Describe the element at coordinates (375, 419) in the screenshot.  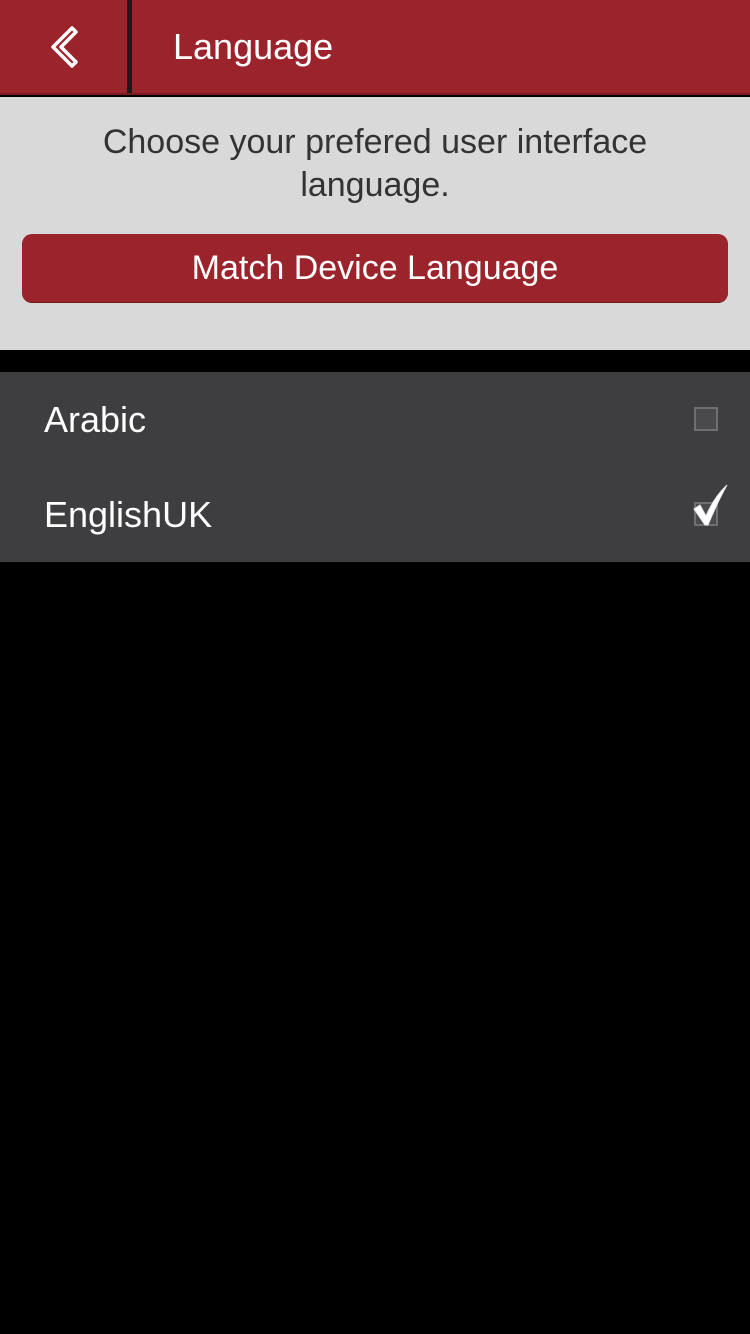
I see `list-item-arabic: Arabic` at that location.